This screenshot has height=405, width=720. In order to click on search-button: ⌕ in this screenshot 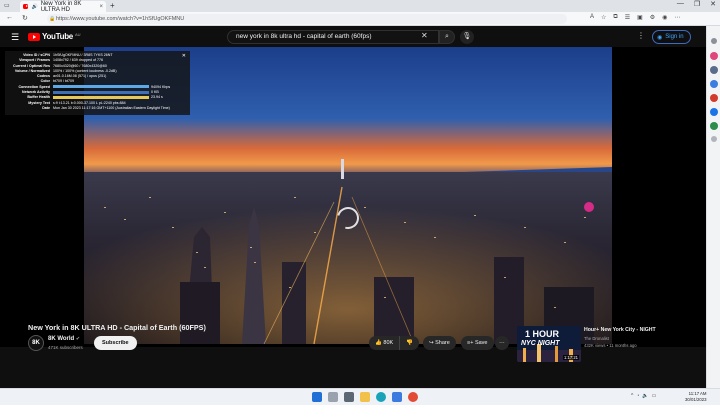, I will do `click(447, 37)`.